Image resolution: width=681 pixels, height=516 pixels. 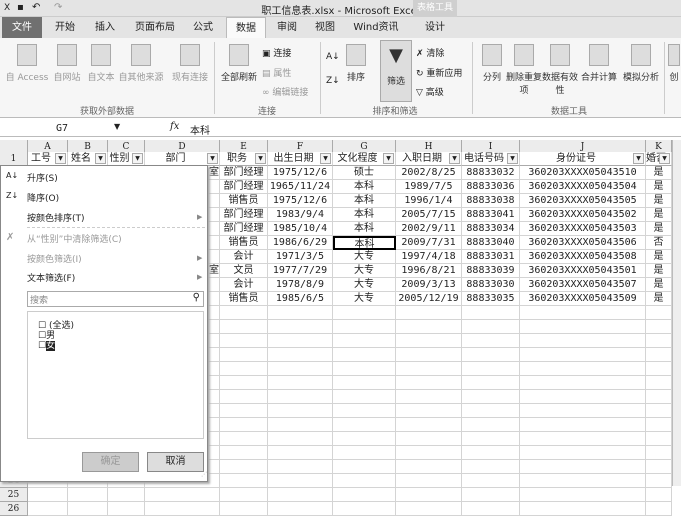 I want to click on table-cell: 1975/12/6, so click(x=300, y=201).